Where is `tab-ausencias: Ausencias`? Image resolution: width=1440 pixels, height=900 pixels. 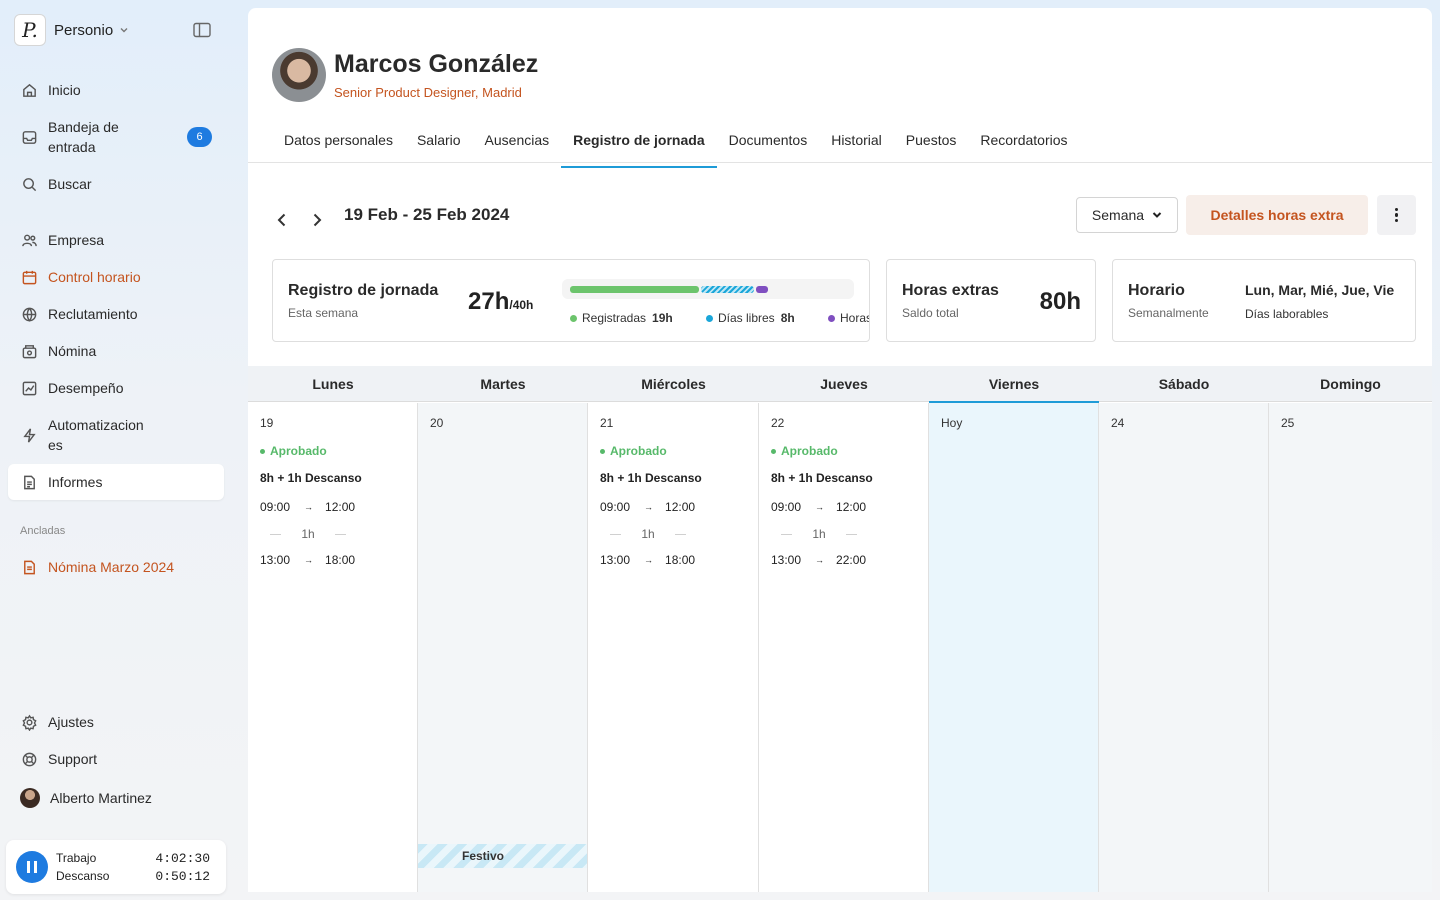 tab-ausencias: Ausencias is located at coordinates (517, 143).